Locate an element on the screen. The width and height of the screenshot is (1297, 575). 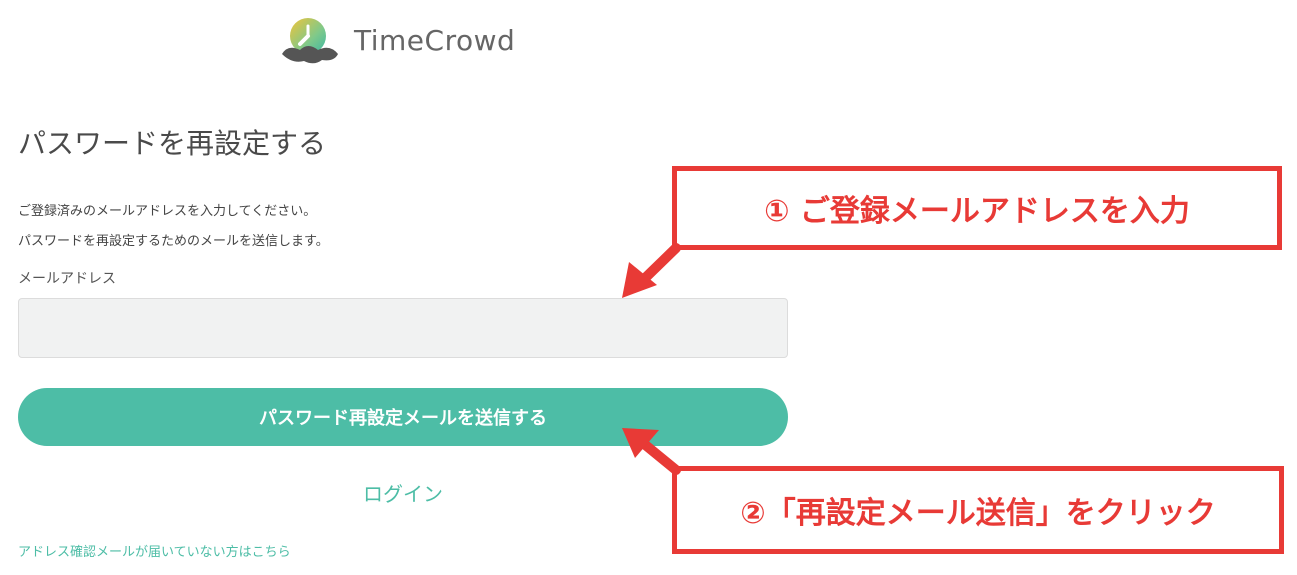
annotation-step-1: ① ご登録メールアドレスを入力 is located at coordinates (977, 208).